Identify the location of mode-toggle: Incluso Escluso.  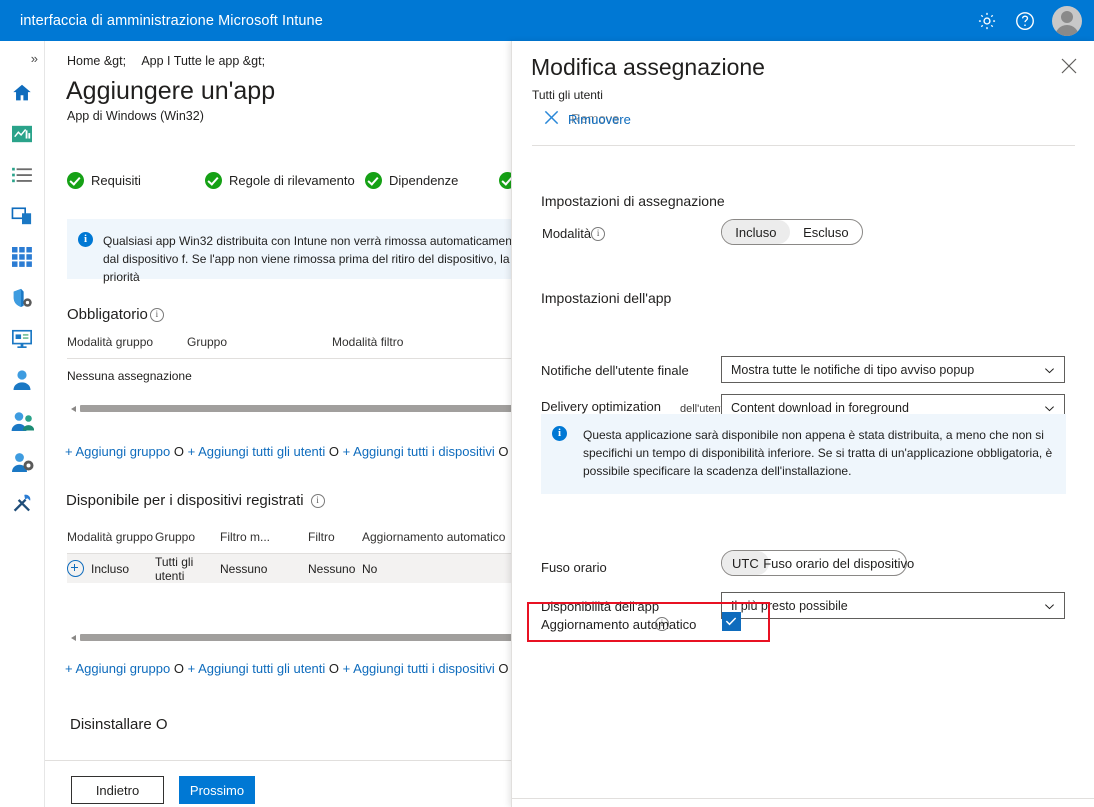
(792, 232).